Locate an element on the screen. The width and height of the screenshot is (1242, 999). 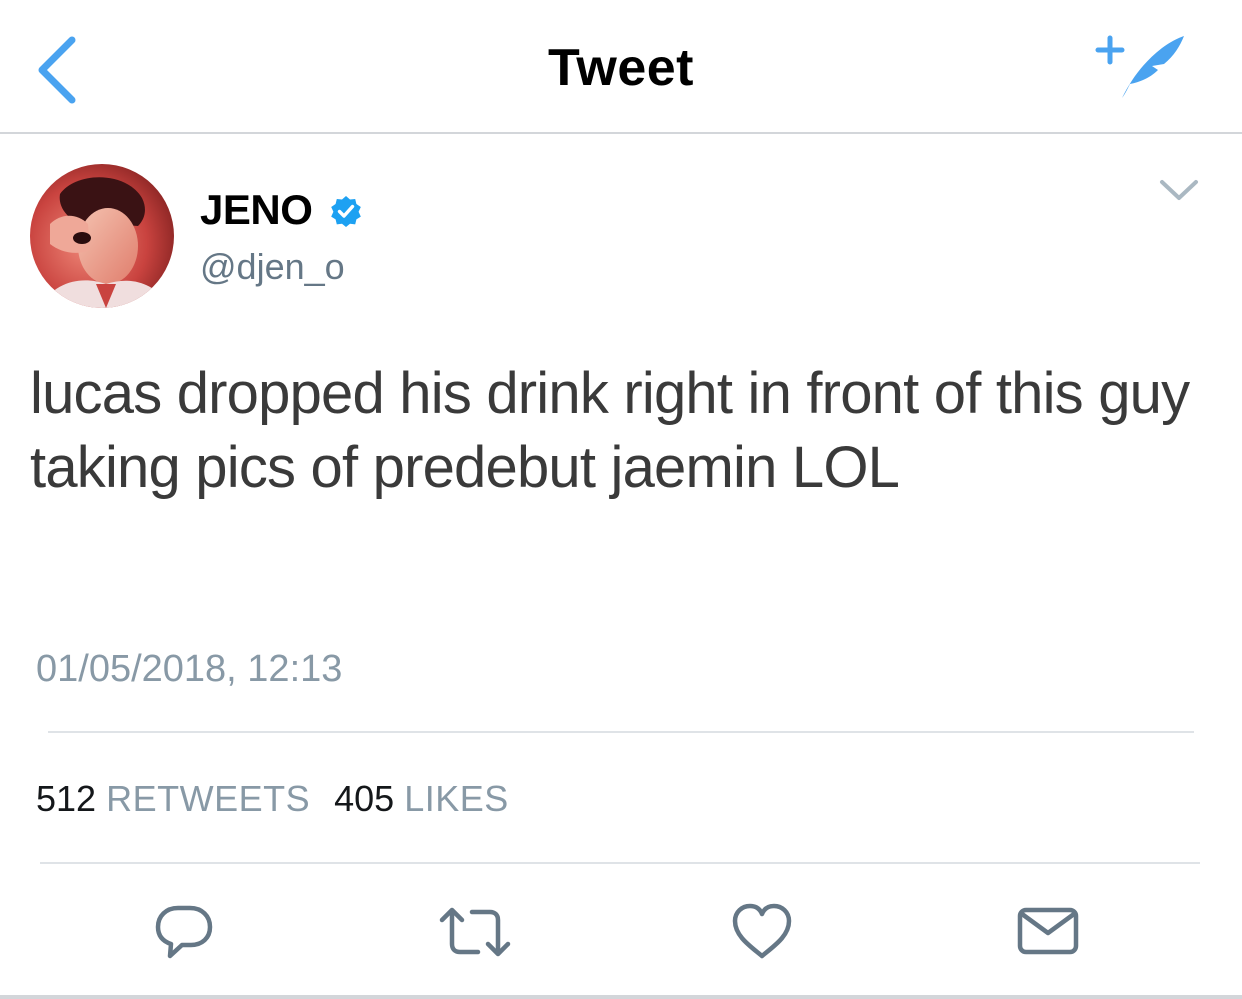
avatar is located at coordinates (102, 236).